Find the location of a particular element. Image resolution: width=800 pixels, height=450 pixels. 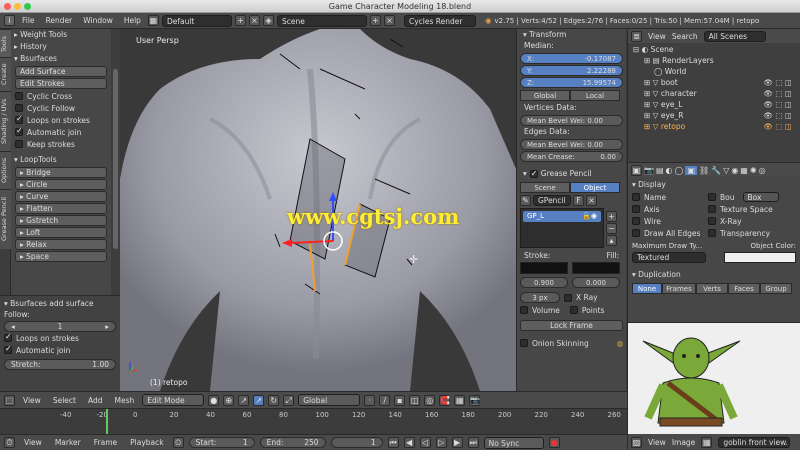

menu-render: Render is located at coordinates (59, 20).